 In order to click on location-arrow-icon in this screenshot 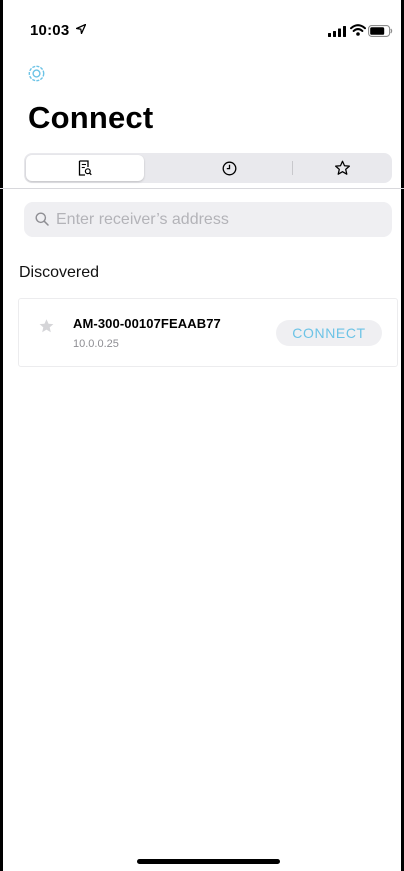, I will do `click(81, 29)`.